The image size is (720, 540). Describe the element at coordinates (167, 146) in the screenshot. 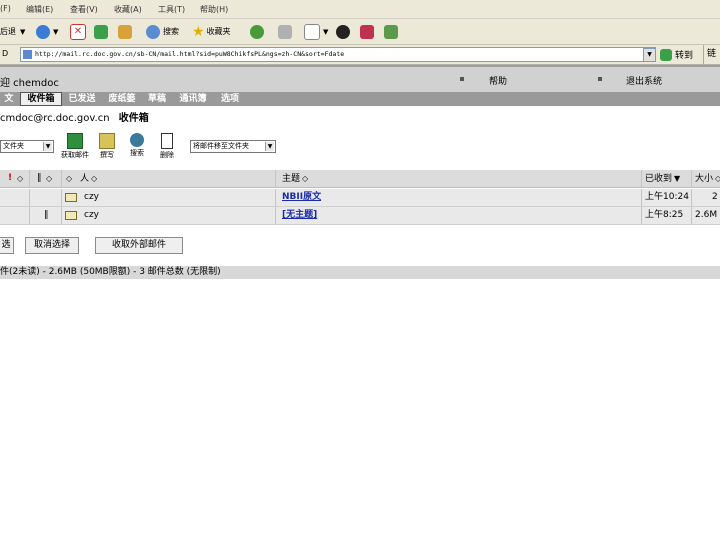

I see `delete-button: 删除` at that location.